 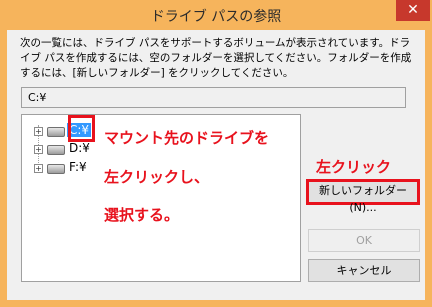 What do you see at coordinates (213, 97) in the screenshot?
I see `selected-path-field: C:¥` at bounding box center [213, 97].